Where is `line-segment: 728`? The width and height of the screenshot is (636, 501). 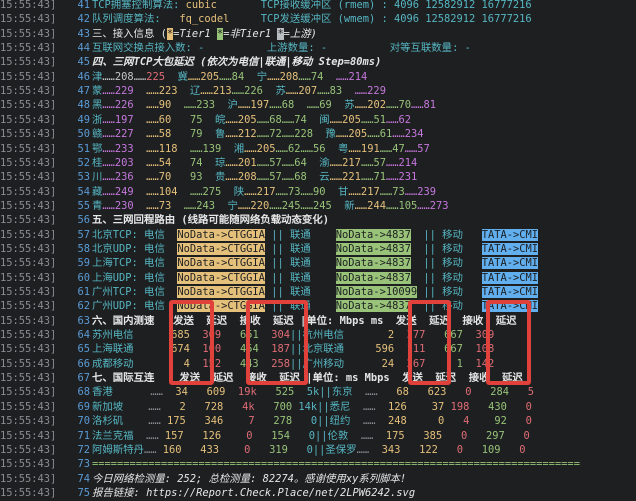 line-segment: 728 is located at coordinates (204, 406).